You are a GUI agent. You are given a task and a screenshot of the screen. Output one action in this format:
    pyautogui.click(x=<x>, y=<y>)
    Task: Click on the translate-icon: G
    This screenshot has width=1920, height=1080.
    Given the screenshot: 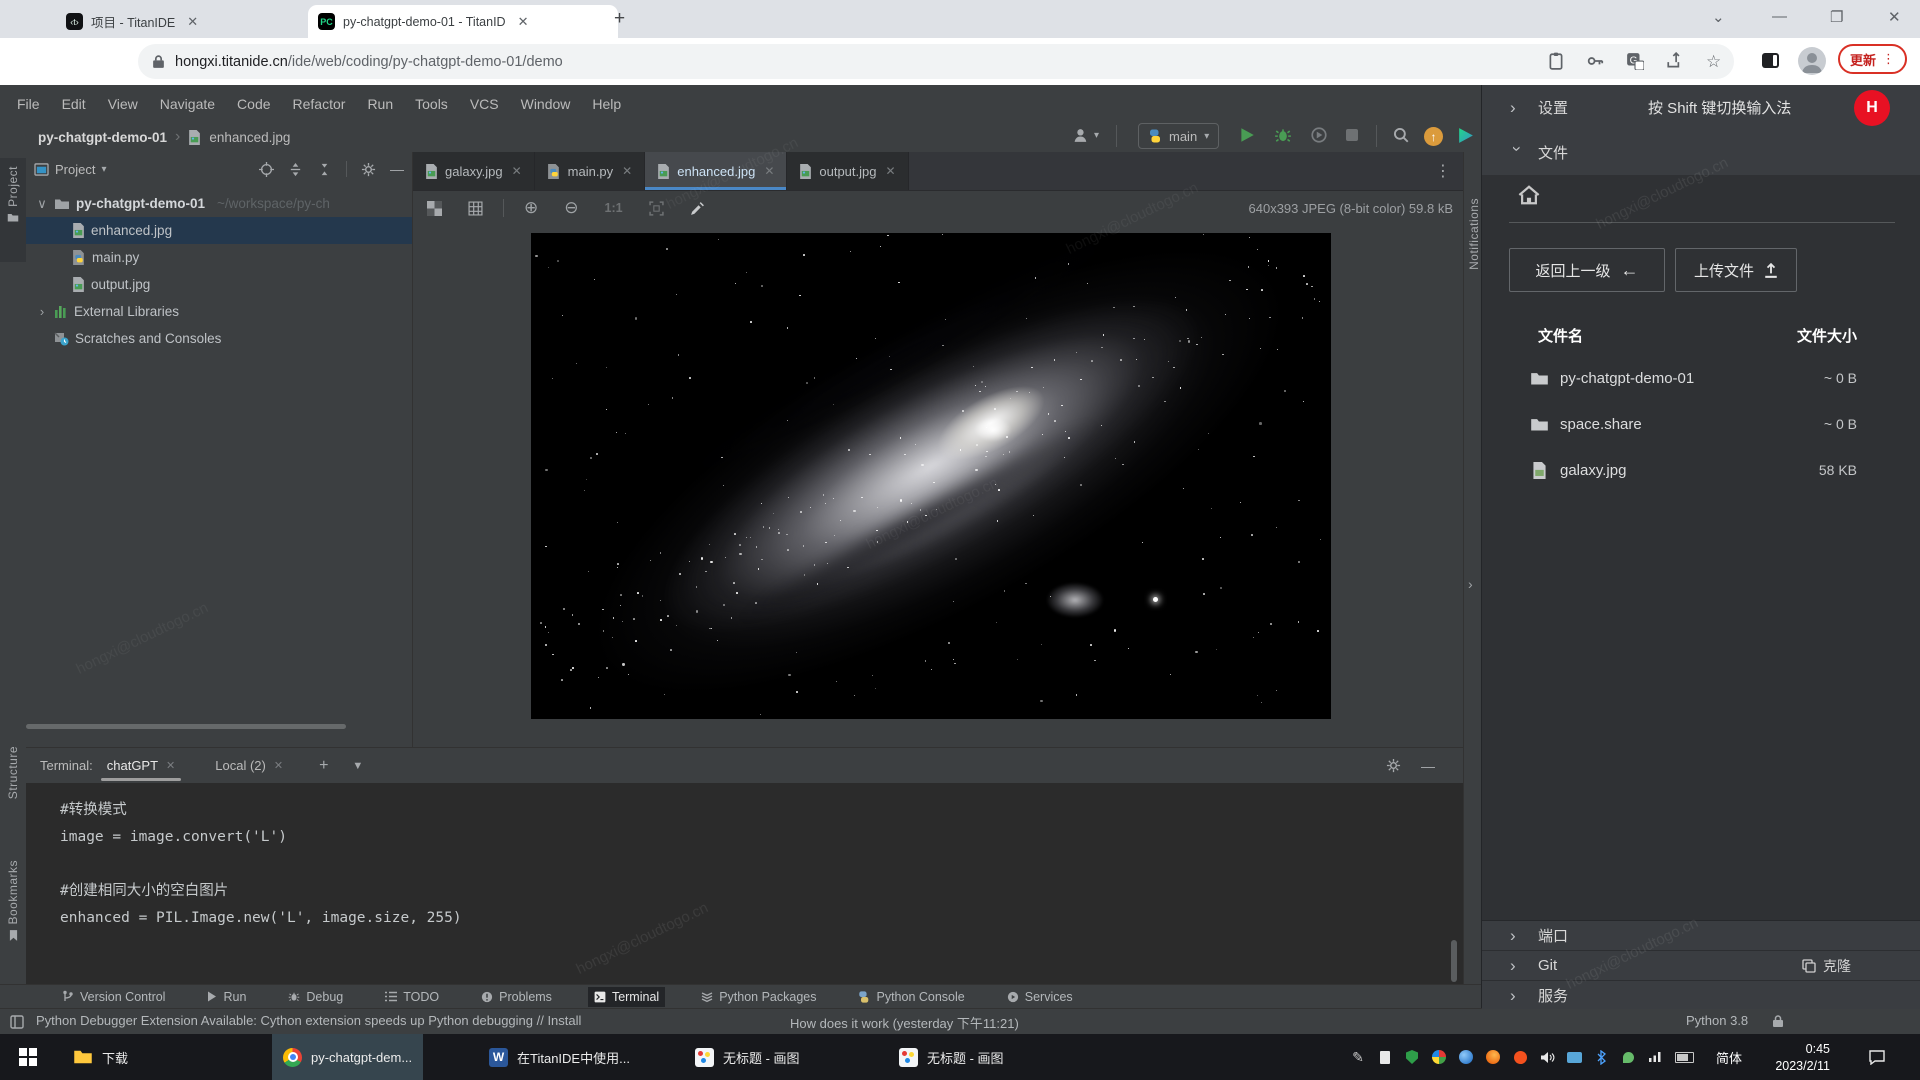 What is the action you would take?
    pyautogui.click(x=1635, y=61)
    